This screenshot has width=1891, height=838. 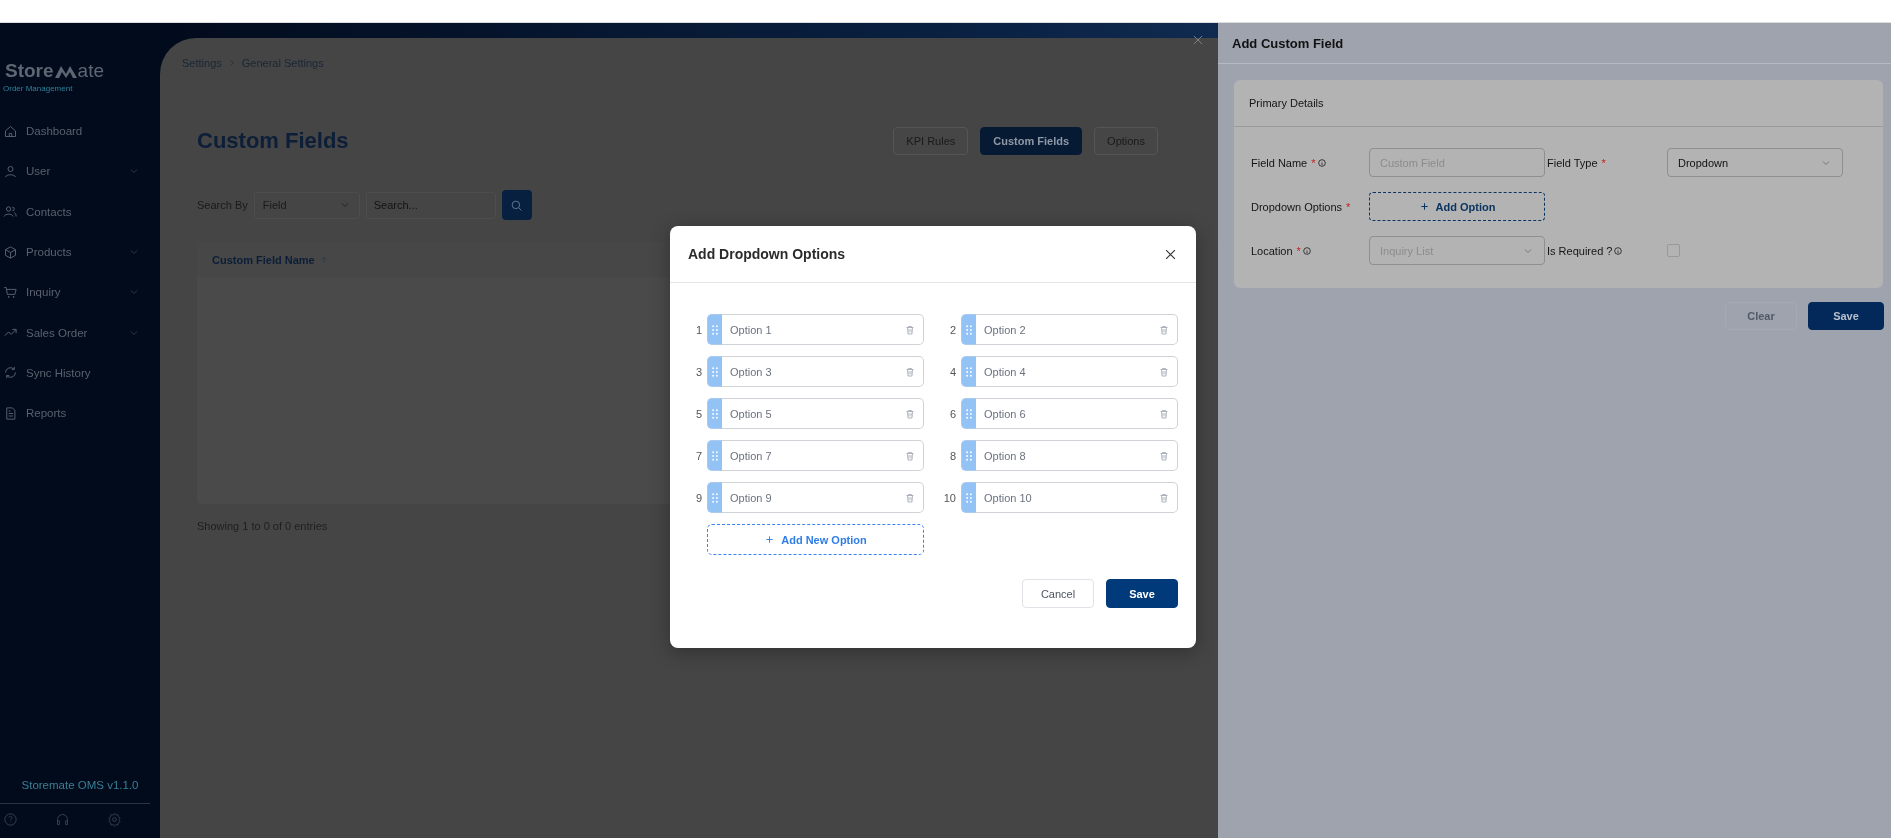 I want to click on drawer-title: Add Custom Field, so click(x=1554, y=43).